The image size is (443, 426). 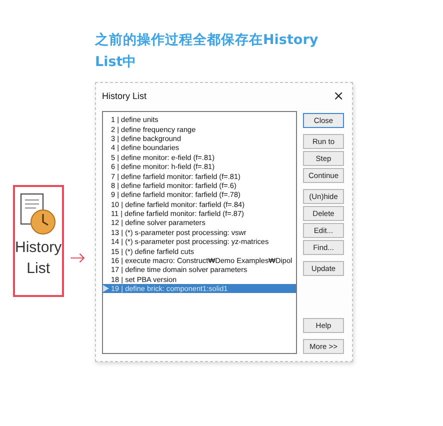 I want to click on caption: 之前的操作过程全都保存在History List中, so click(x=207, y=51).